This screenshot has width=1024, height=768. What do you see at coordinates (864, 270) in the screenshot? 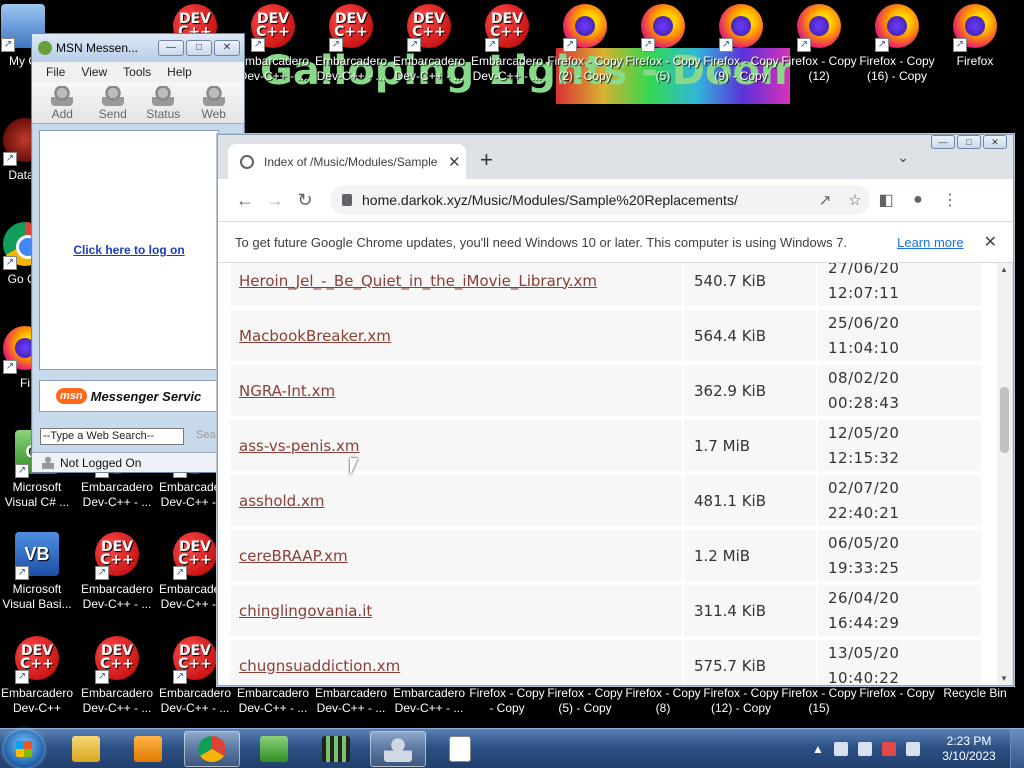
I see `file-date: 27/06/20` at bounding box center [864, 270].